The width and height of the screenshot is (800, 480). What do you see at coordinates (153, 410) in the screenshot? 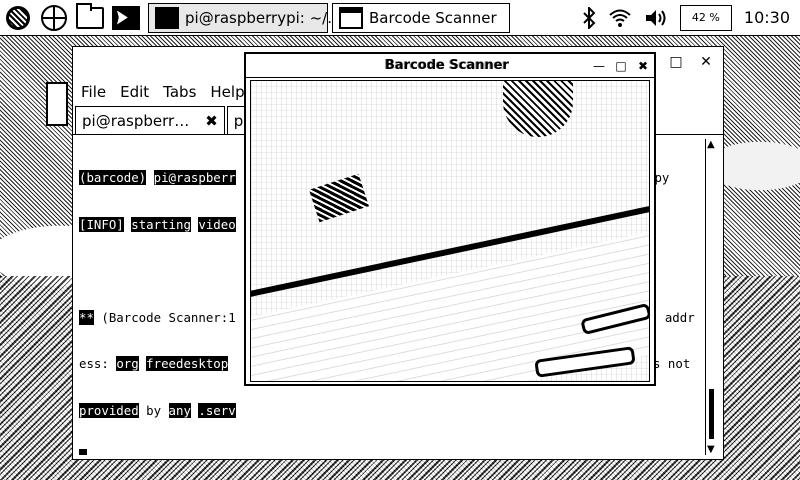
I see `text-span: by` at bounding box center [153, 410].